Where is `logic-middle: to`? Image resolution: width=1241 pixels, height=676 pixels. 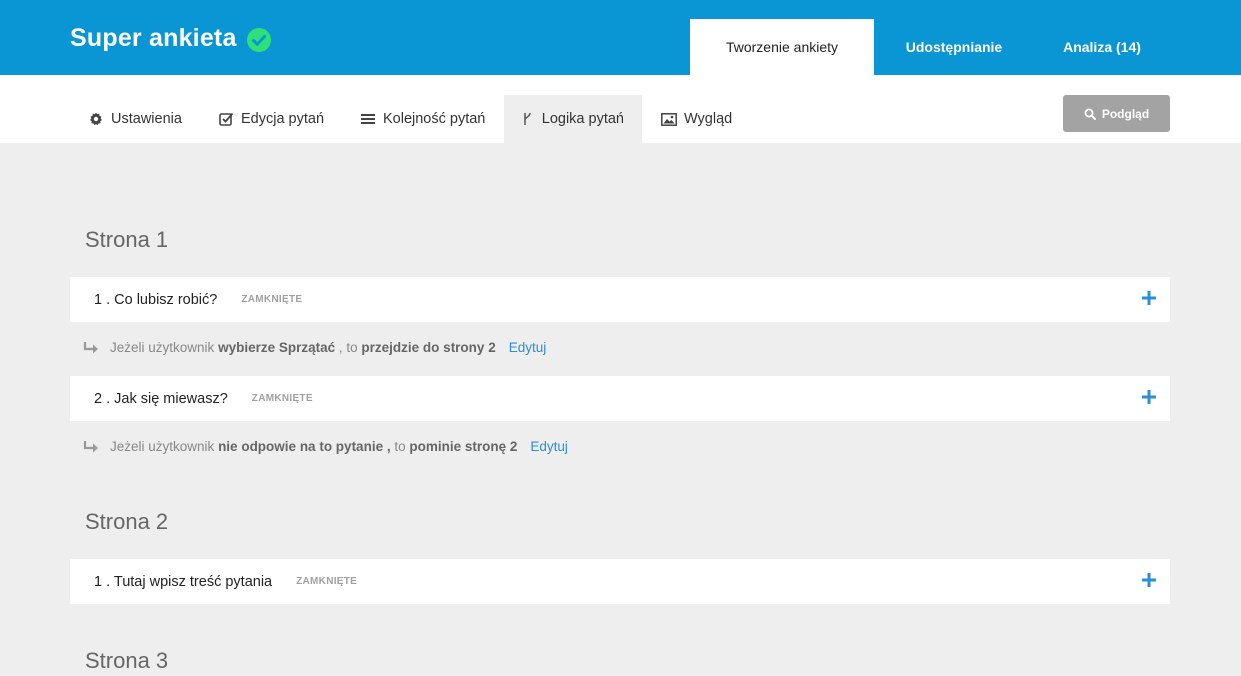 logic-middle: to is located at coordinates (400, 446).